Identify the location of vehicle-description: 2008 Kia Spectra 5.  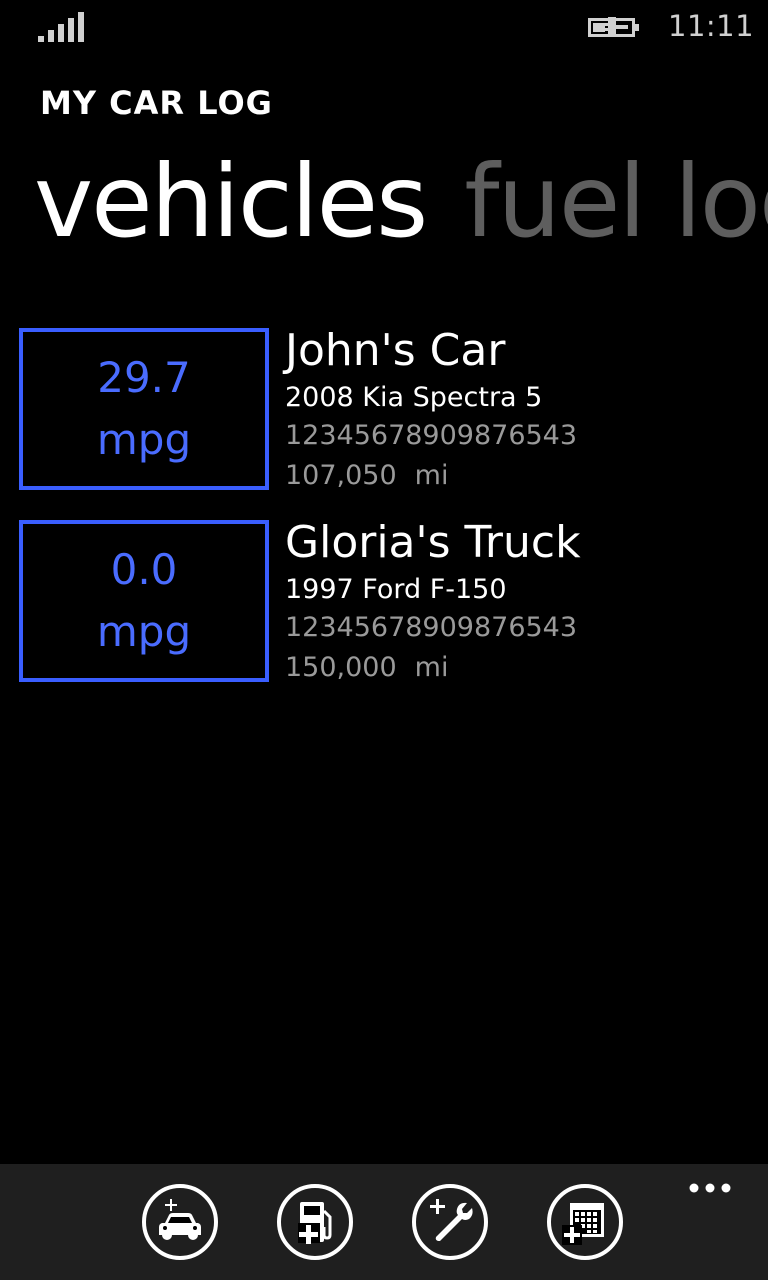
(414, 397).